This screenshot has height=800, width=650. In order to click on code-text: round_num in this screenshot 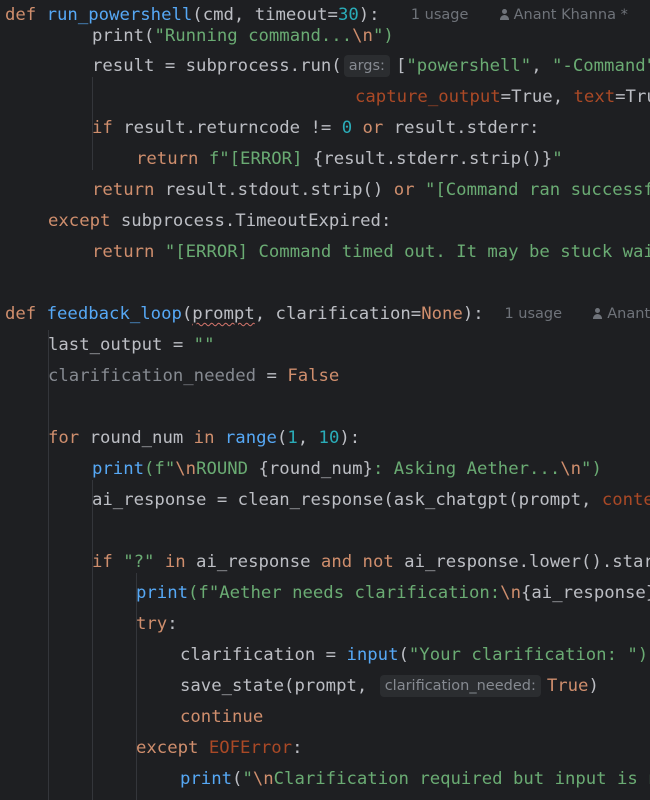, I will do `click(136, 438)`.